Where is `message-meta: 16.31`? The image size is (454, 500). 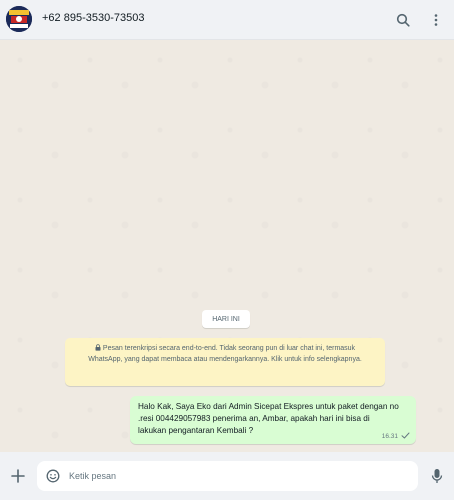
message-meta: 16.31 is located at coordinates (396, 436).